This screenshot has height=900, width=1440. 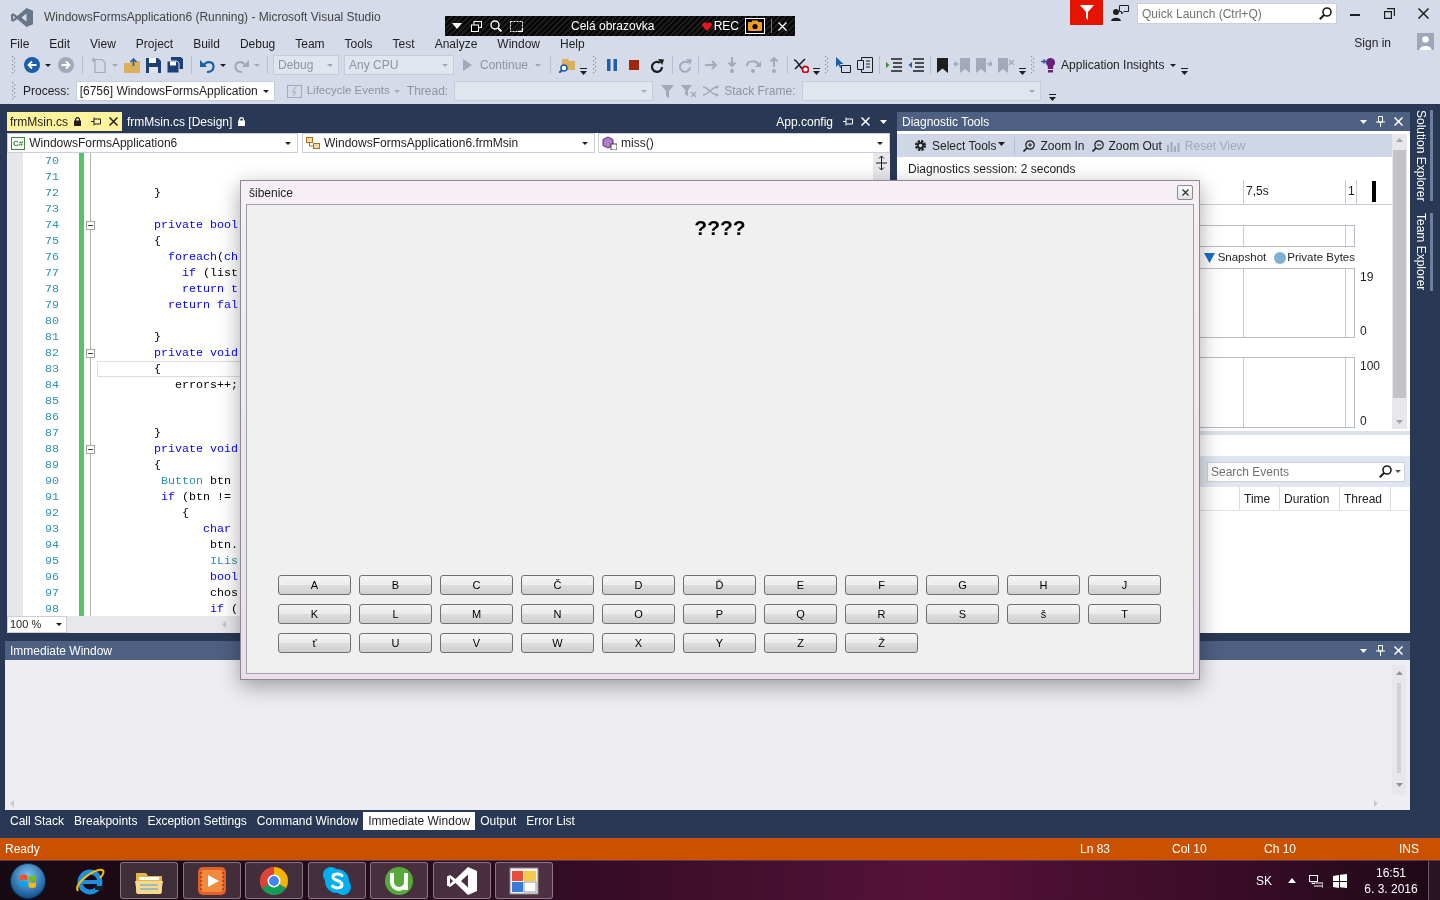 What do you see at coordinates (881, 585) in the screenshot?
I see `letter-button: F` at bounding box center [881, 585].